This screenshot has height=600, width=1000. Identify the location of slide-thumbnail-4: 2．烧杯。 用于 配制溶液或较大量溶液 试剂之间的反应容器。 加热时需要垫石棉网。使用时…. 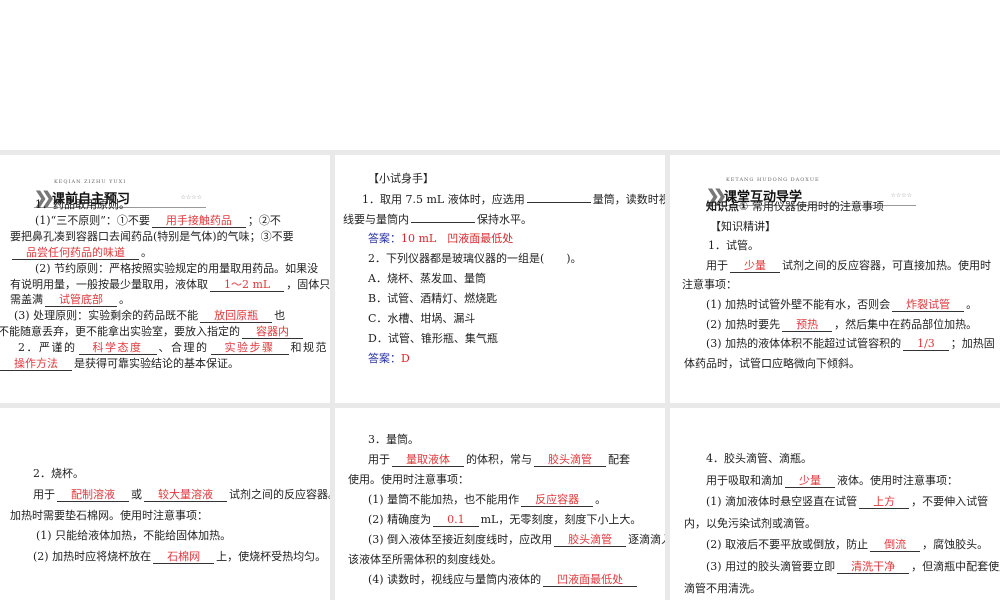
(165, 504).